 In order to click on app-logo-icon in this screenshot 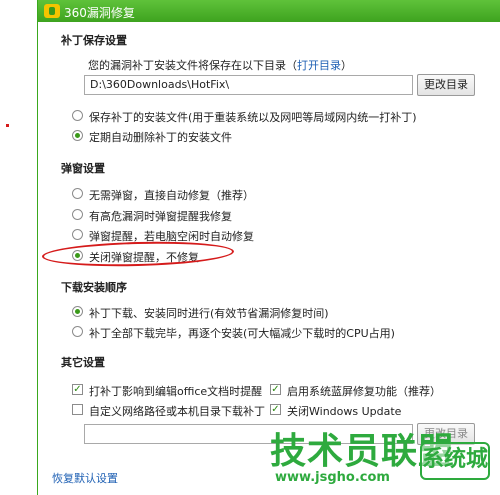, I will do `click(52, 11)`.